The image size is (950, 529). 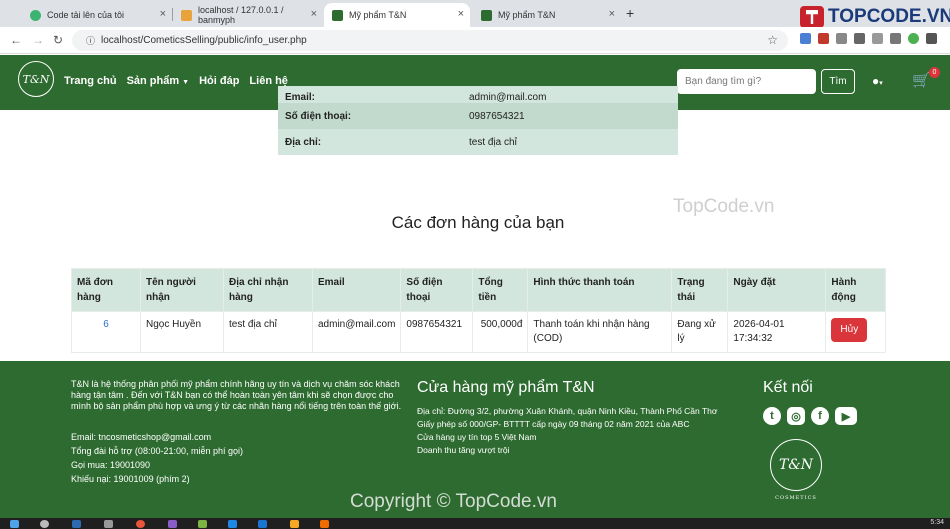 What do you see at coordinates (796, 498) in the screenshot?
I see `footer-logo-subtext: COSMETICS` at bounding box center [796, 498].